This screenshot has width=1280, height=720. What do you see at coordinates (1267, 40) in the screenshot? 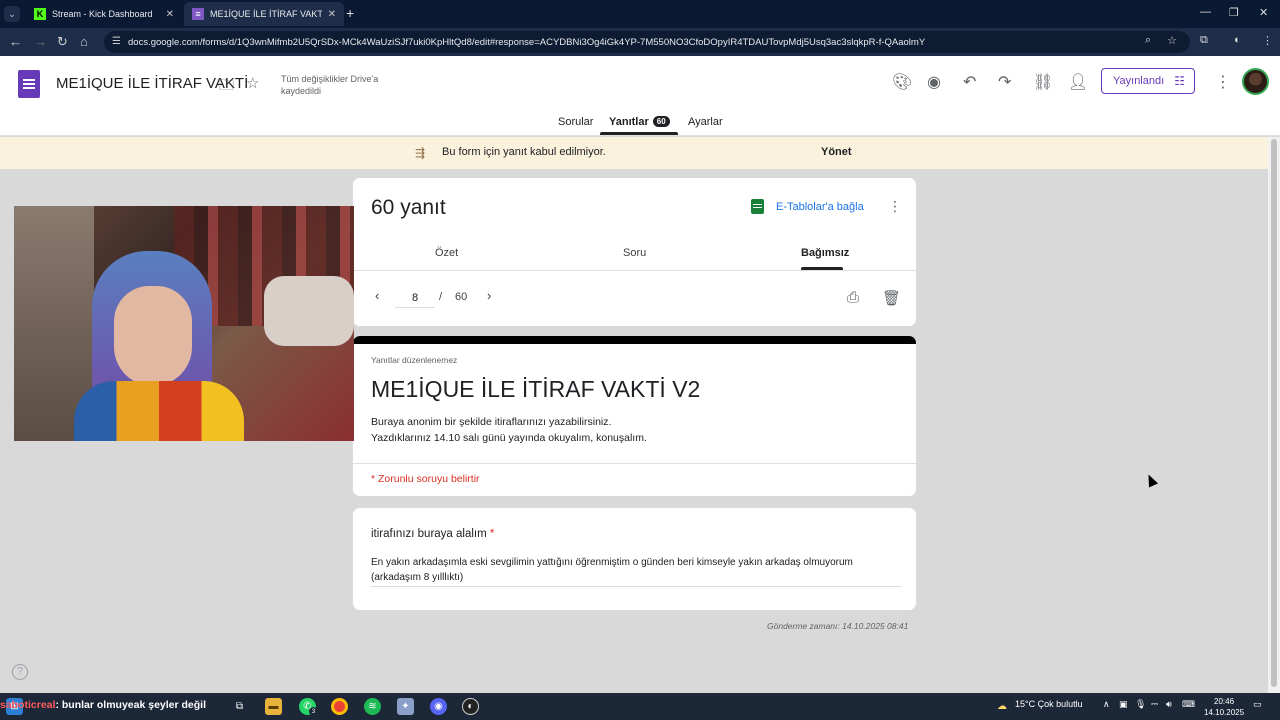
I see `browser-menu-icon: ⋮` at bounding box center [1267, 40].